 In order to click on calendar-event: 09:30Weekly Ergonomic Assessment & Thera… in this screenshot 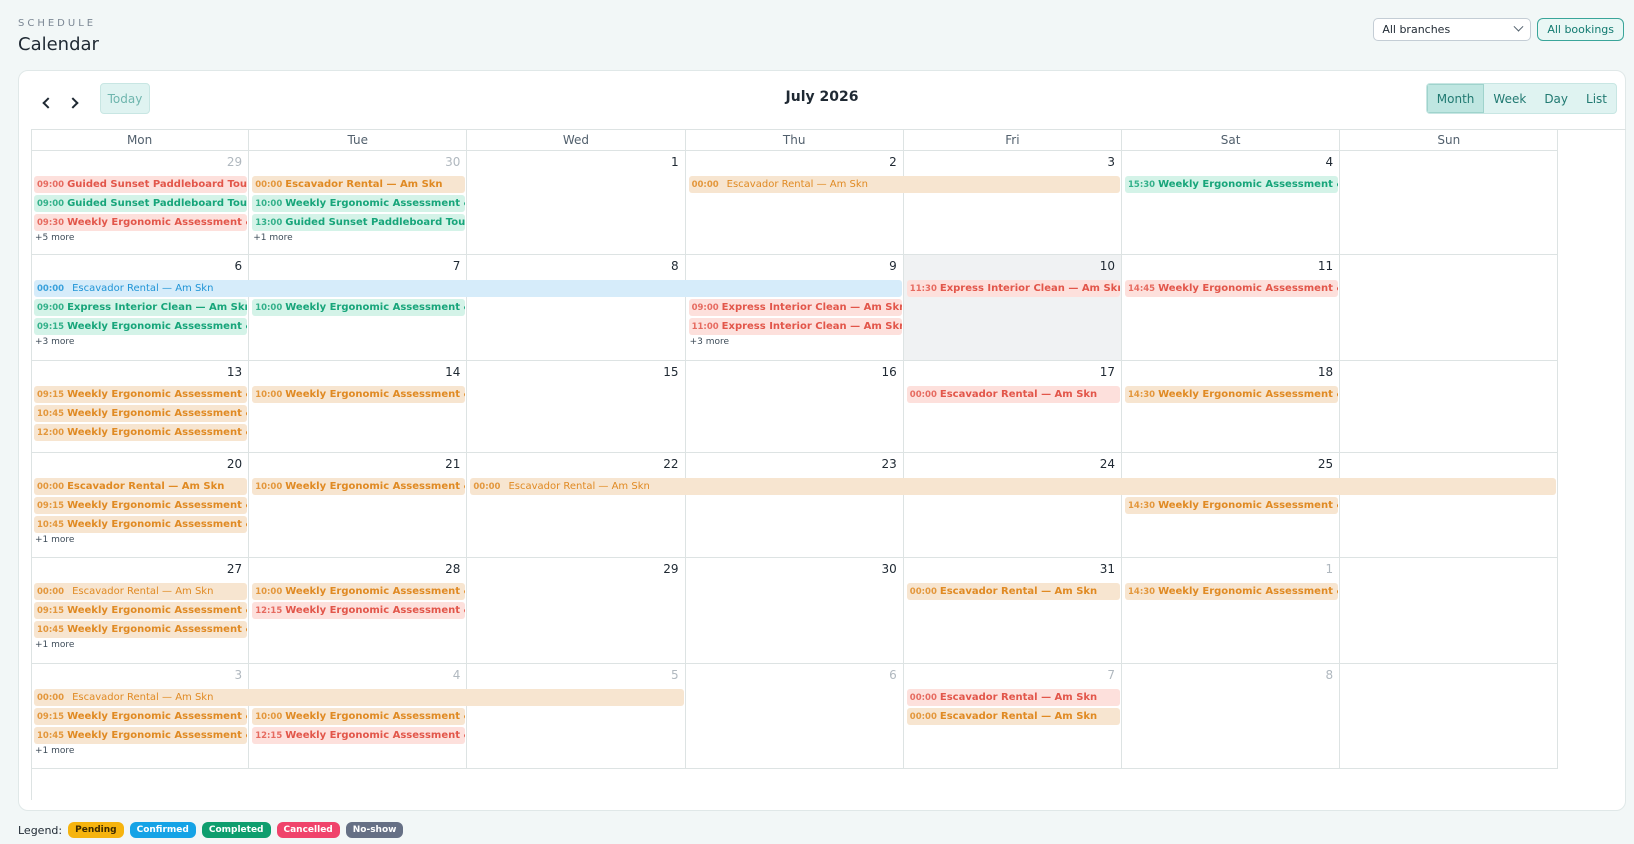, I will do `click(141, 222)`.